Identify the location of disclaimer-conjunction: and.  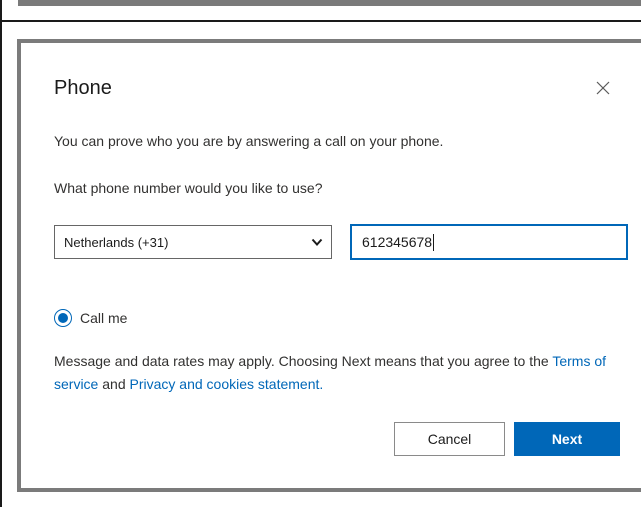
(114, 384).